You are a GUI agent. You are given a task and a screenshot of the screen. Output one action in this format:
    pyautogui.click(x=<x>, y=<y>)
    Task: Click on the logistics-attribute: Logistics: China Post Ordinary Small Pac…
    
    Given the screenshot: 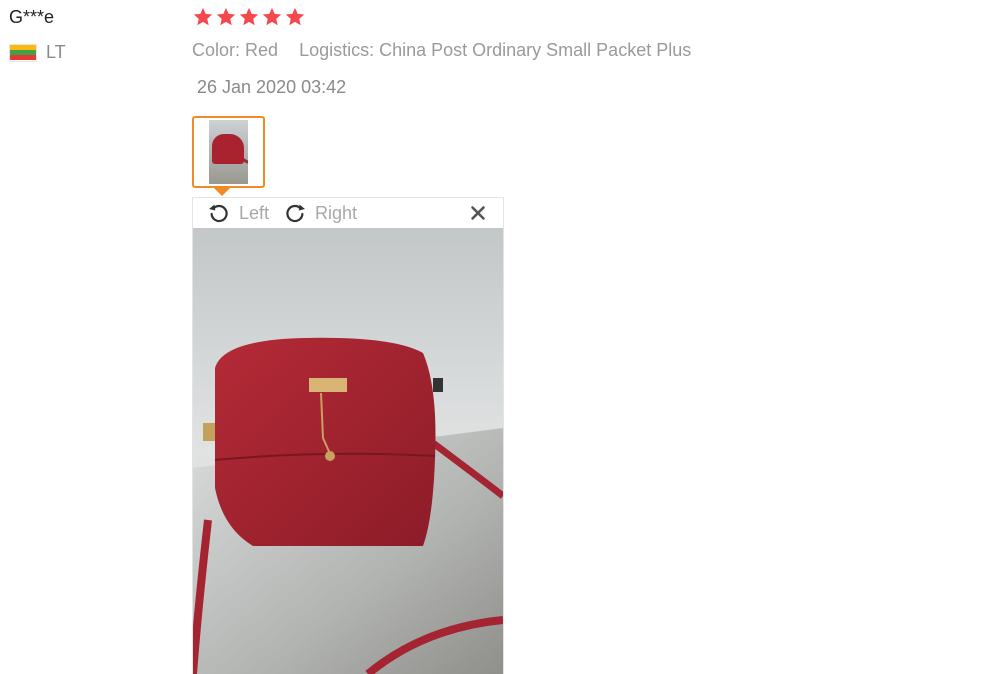 What is the action you would take?
    pyautogui.click(x=495, y=50)
    